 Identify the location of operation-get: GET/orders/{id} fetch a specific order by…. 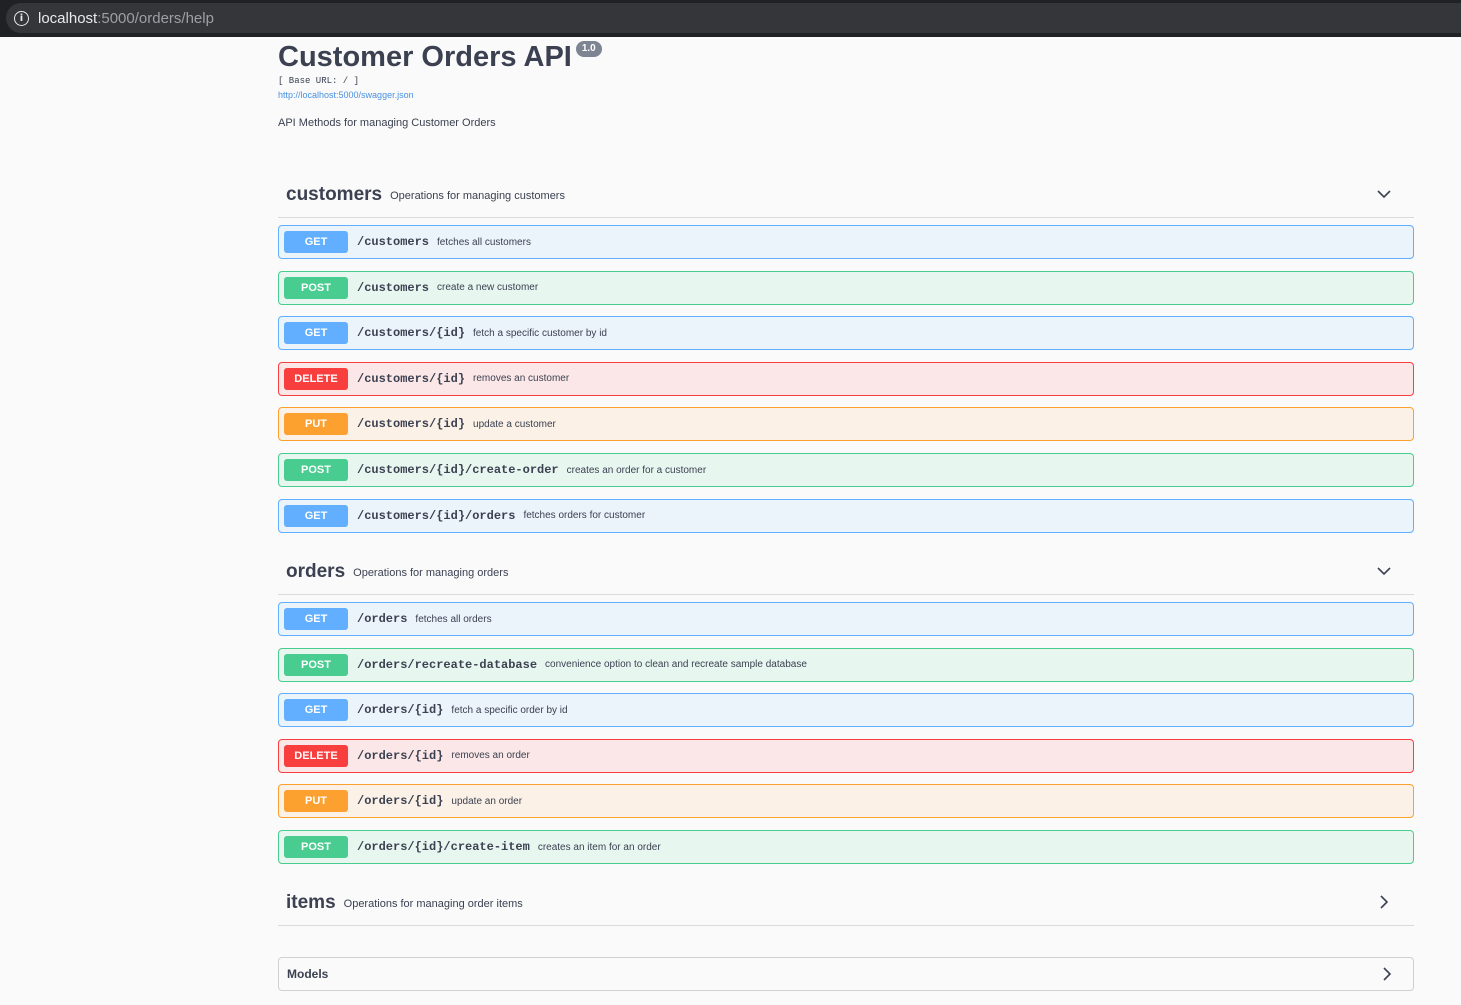
(846, 710).